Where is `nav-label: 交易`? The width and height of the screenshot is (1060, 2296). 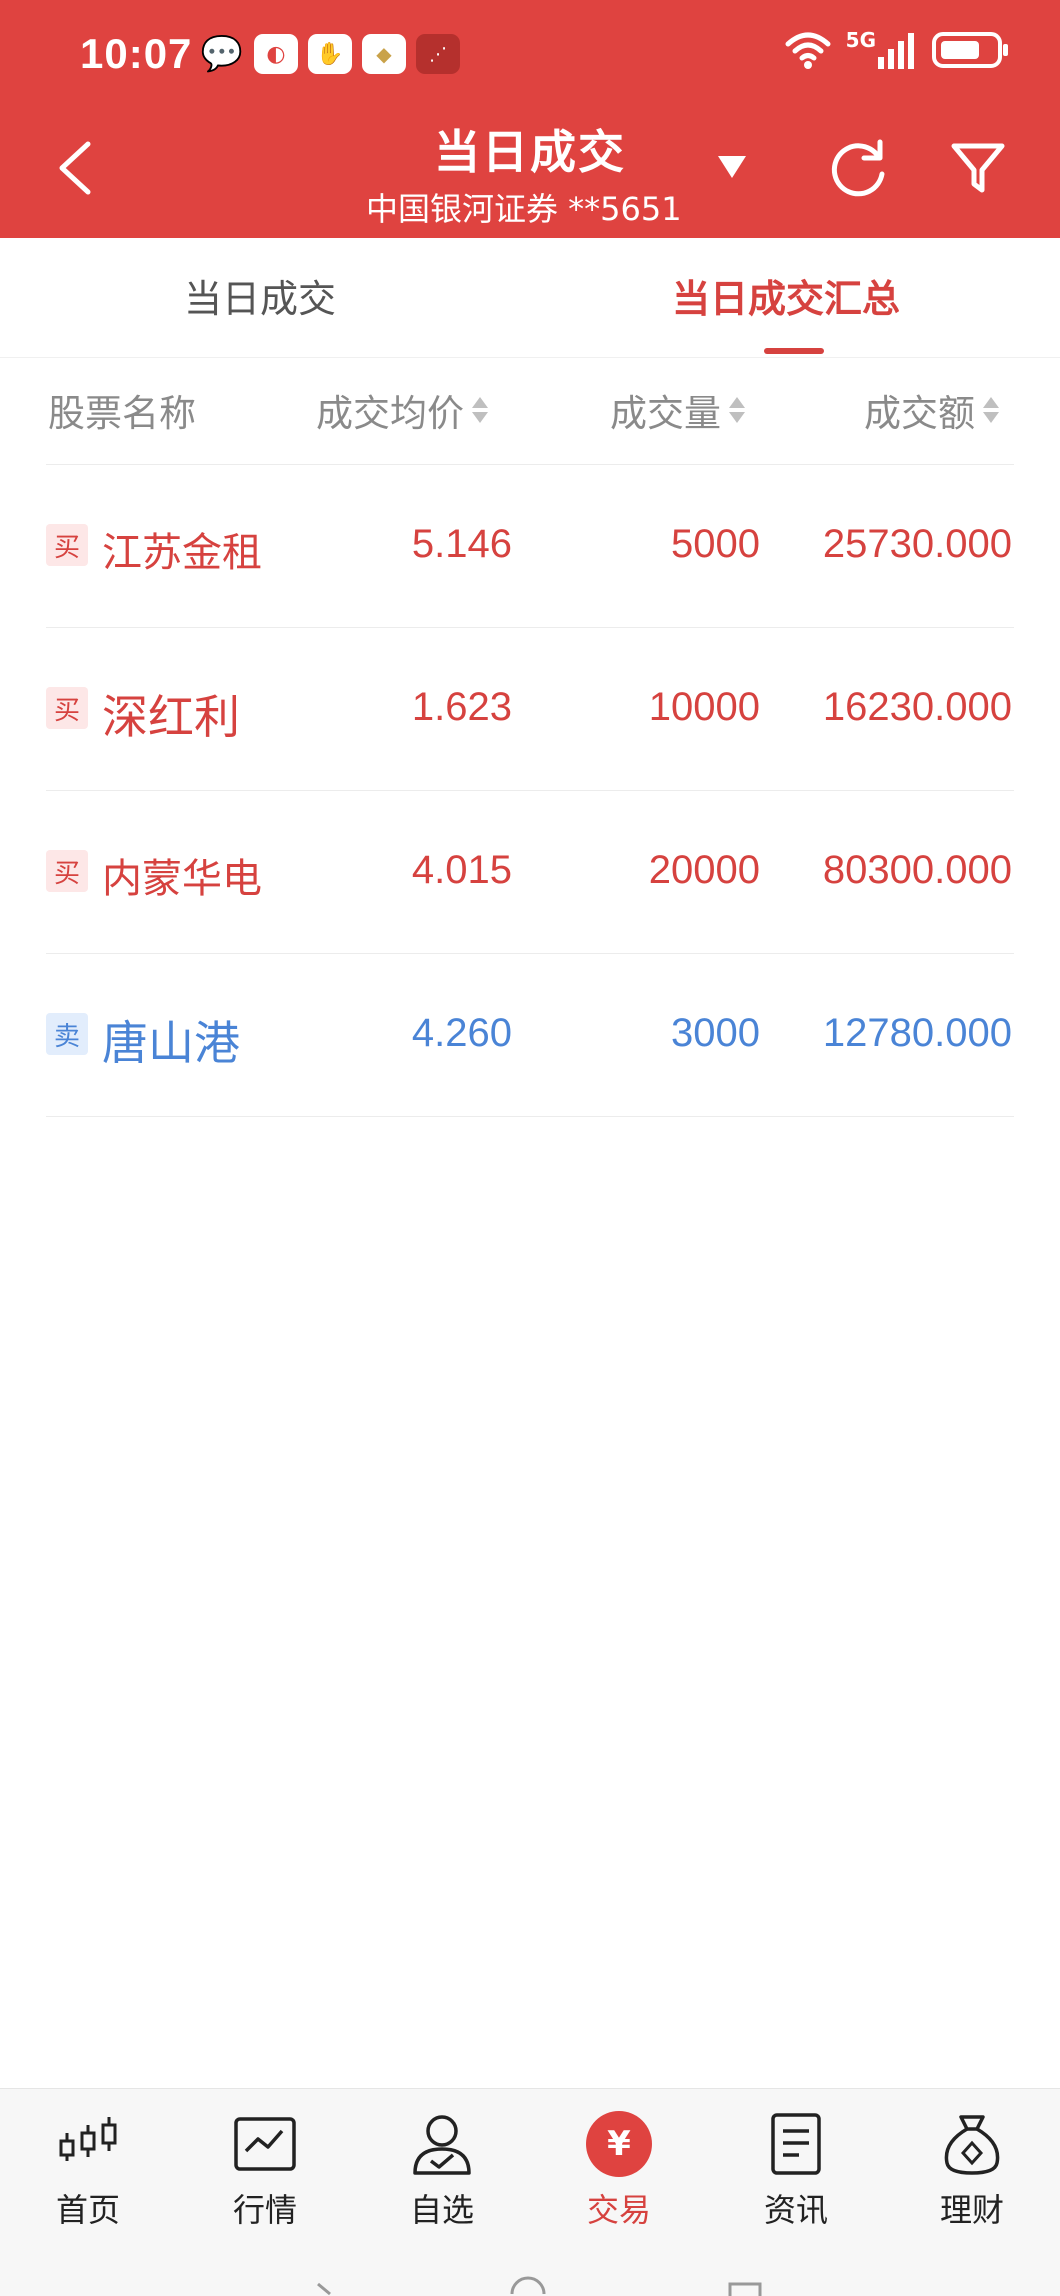 nav-label: 交易 is located at coordinates (618, 2210).